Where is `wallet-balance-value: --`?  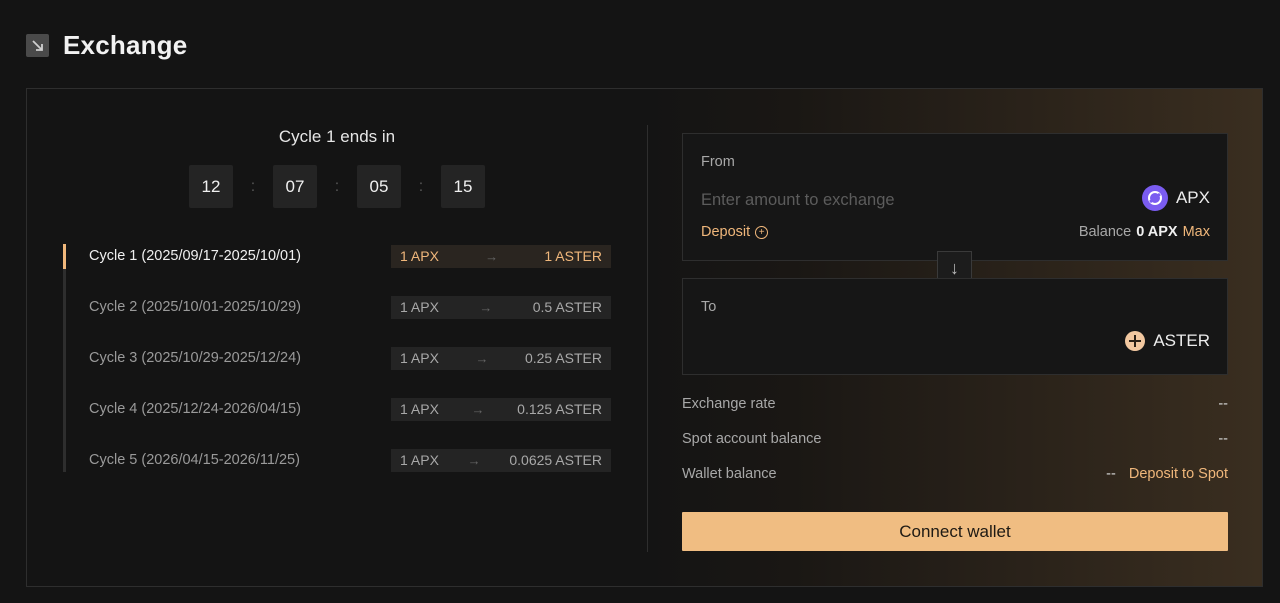 wallet-balance-value: -- is located at coordinates (1111, 474).